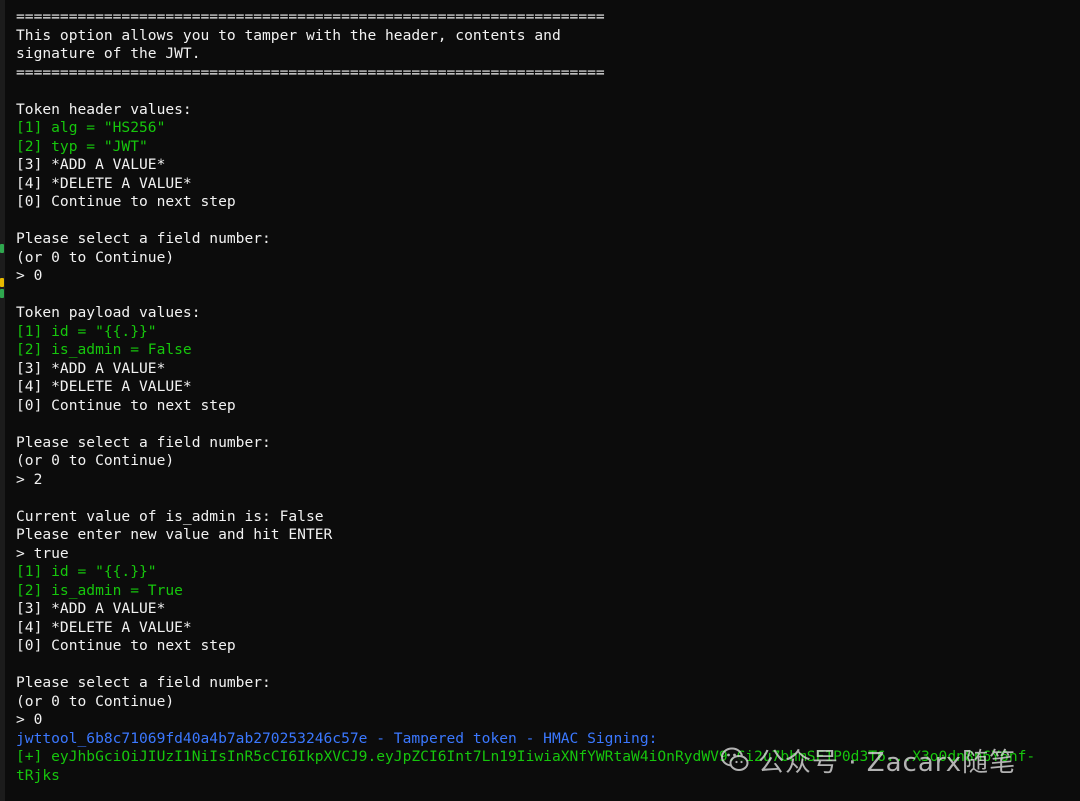 This screenshot has height=801, width=1080. I want to click on terminal-line: [1] alg = "HS256", so click(91, 127).